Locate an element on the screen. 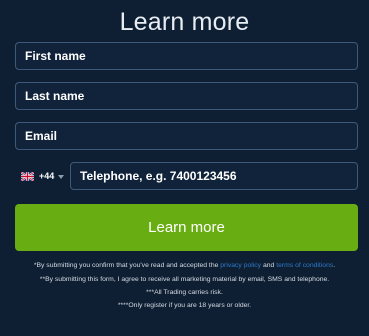 The height and width of the screenshot is (336, 369). disclaimer-consent-and: and is located at coordinates (269, 265).